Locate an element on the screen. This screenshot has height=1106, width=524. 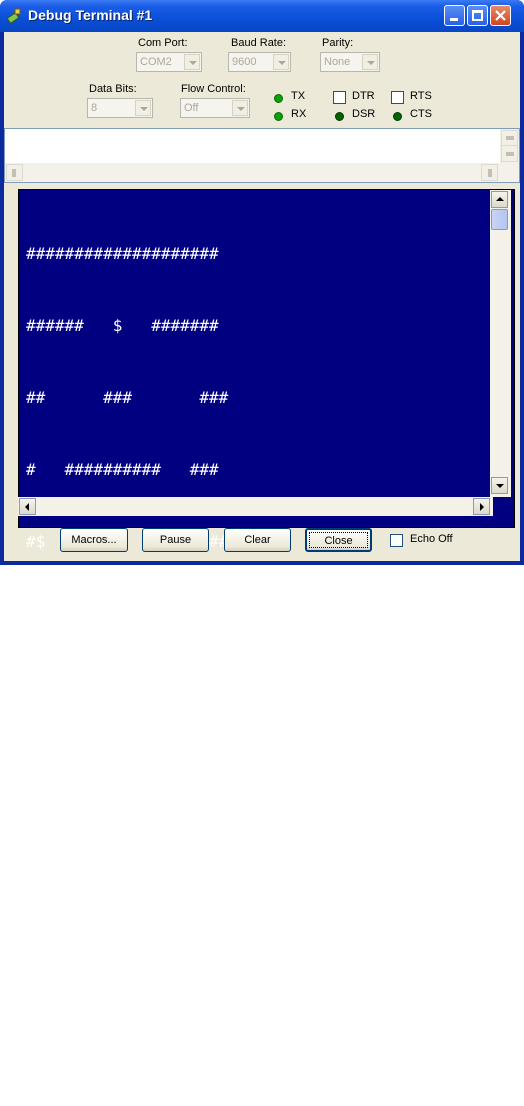
com-port-select: COM2 is located at coordinates (169, 62).